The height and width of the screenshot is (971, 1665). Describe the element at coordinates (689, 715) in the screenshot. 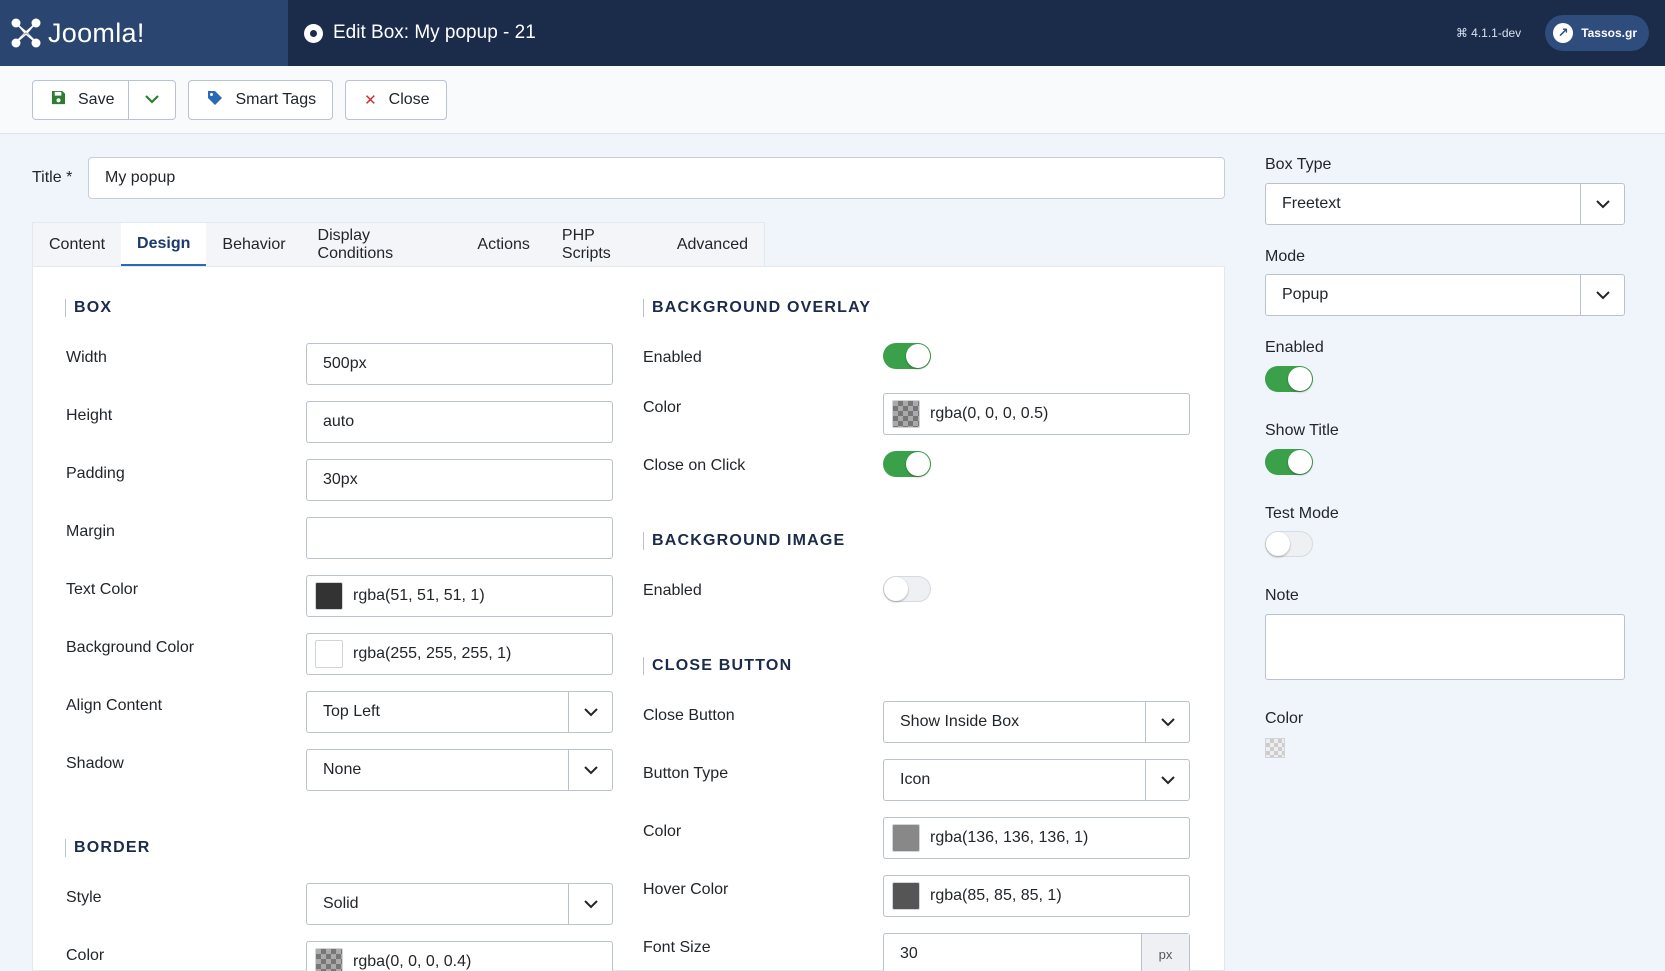

I see `close-button-label: Close Button` at that location.